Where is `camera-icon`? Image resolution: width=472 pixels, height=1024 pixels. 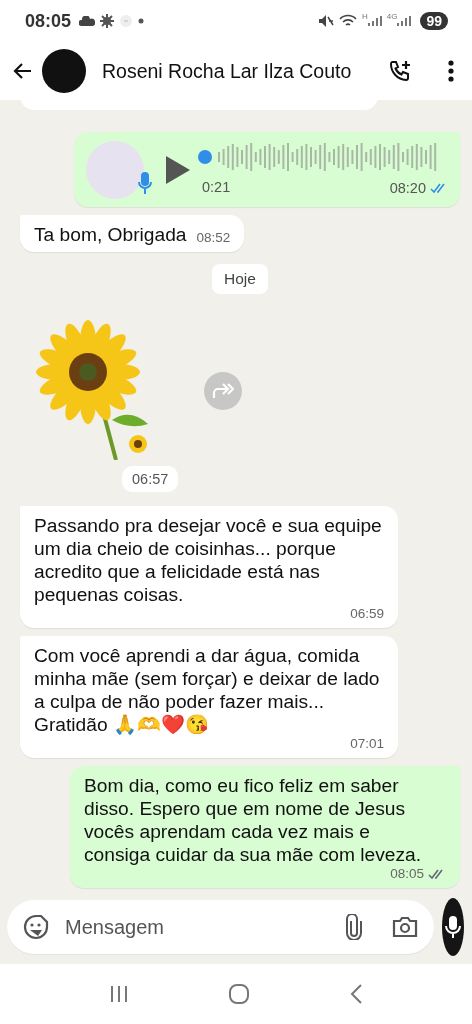 camera-icon is located at coordinates (405, 927).